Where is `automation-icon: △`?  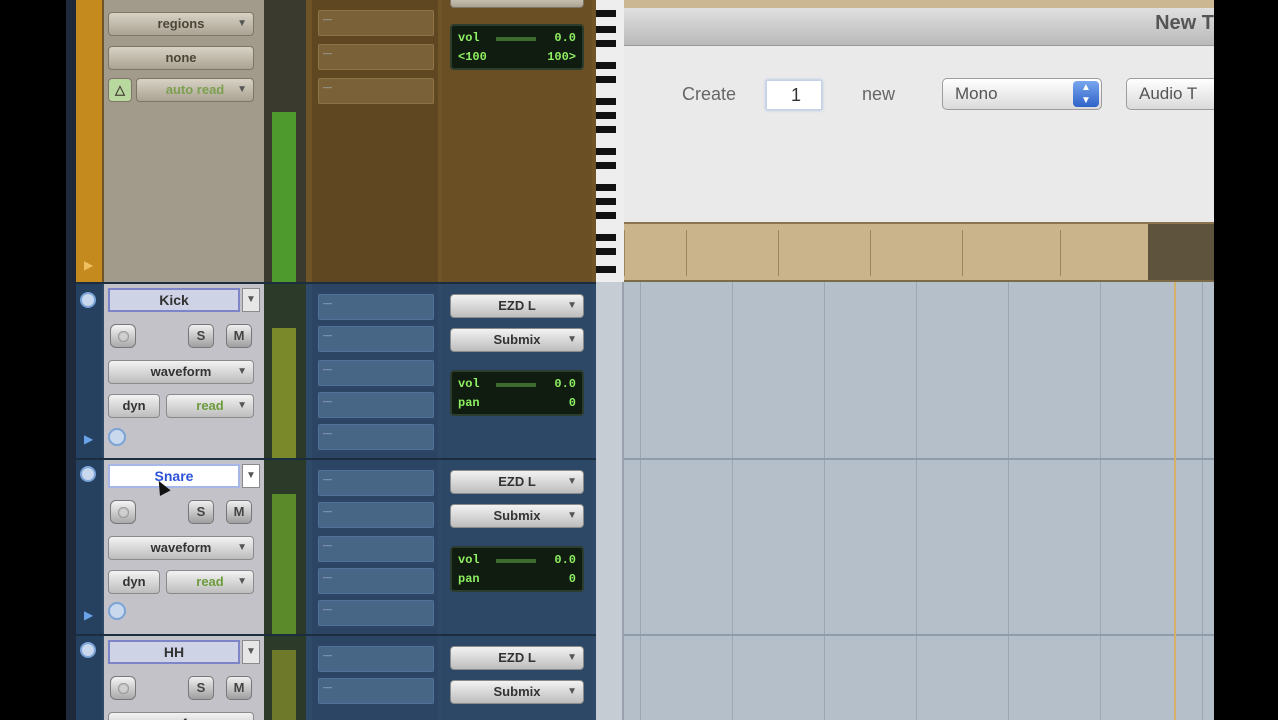
automation-icon: △ is located at coordinates (120, 89).